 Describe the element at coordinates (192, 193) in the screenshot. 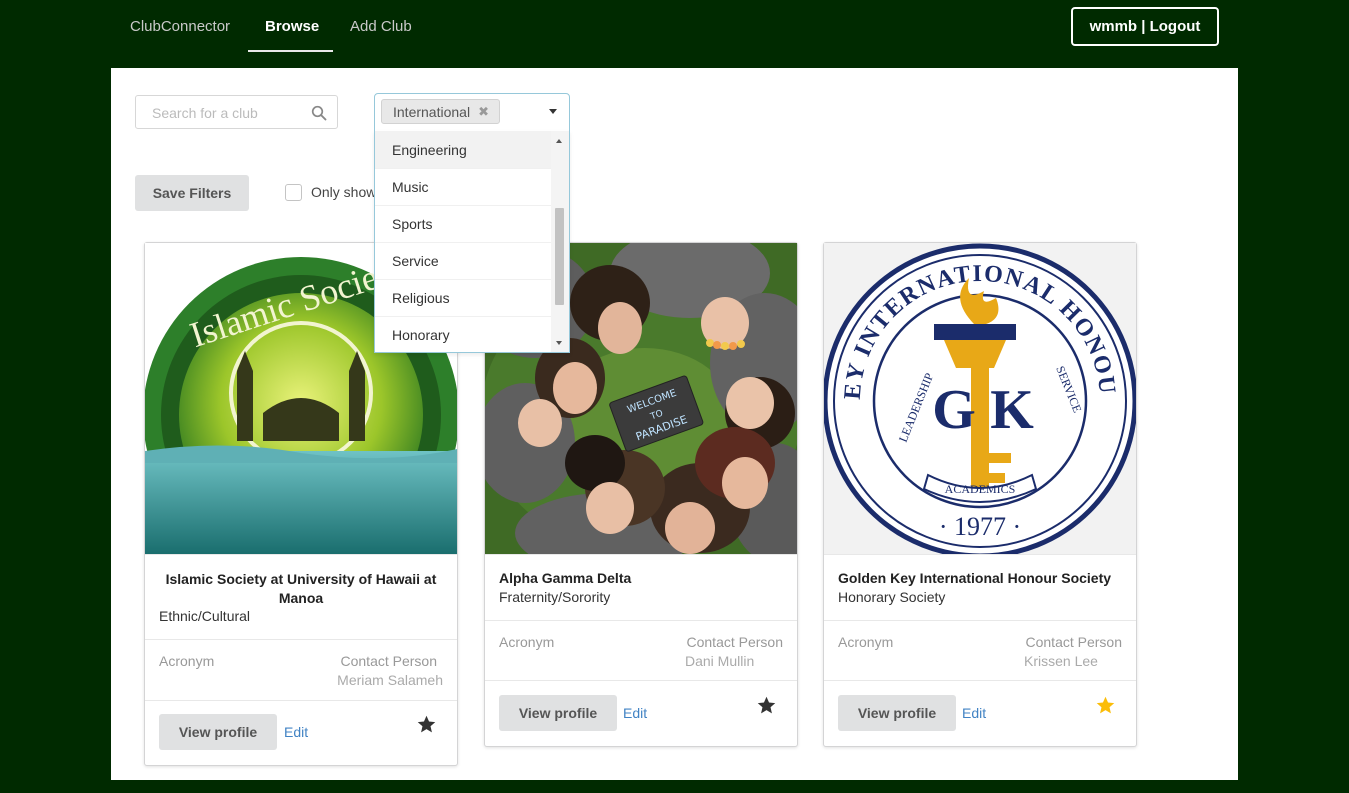

I see `save-filters-button: Save Filters` at that location.